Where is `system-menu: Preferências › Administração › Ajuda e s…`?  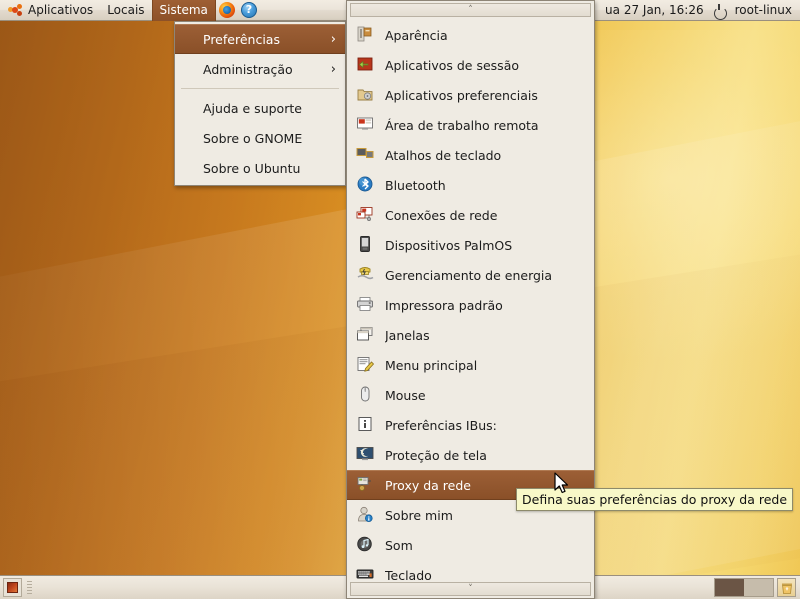 system-menu: Preferências › Administração › Ajuda e s… is located at coordinates (260, 103).